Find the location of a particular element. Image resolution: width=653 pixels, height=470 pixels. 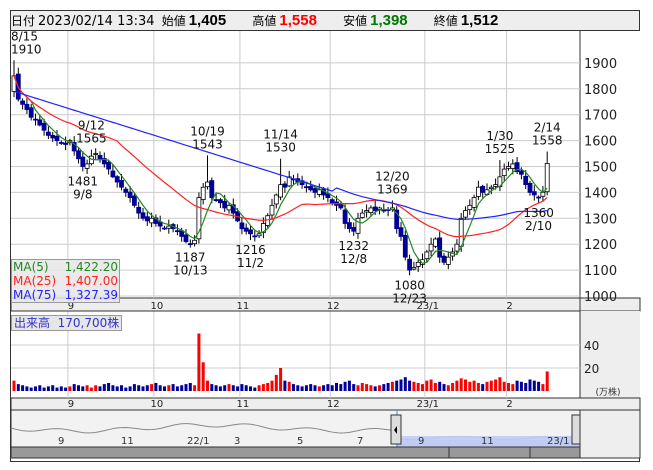

date-tick-label: 2 is located at coordinates (509, 306).